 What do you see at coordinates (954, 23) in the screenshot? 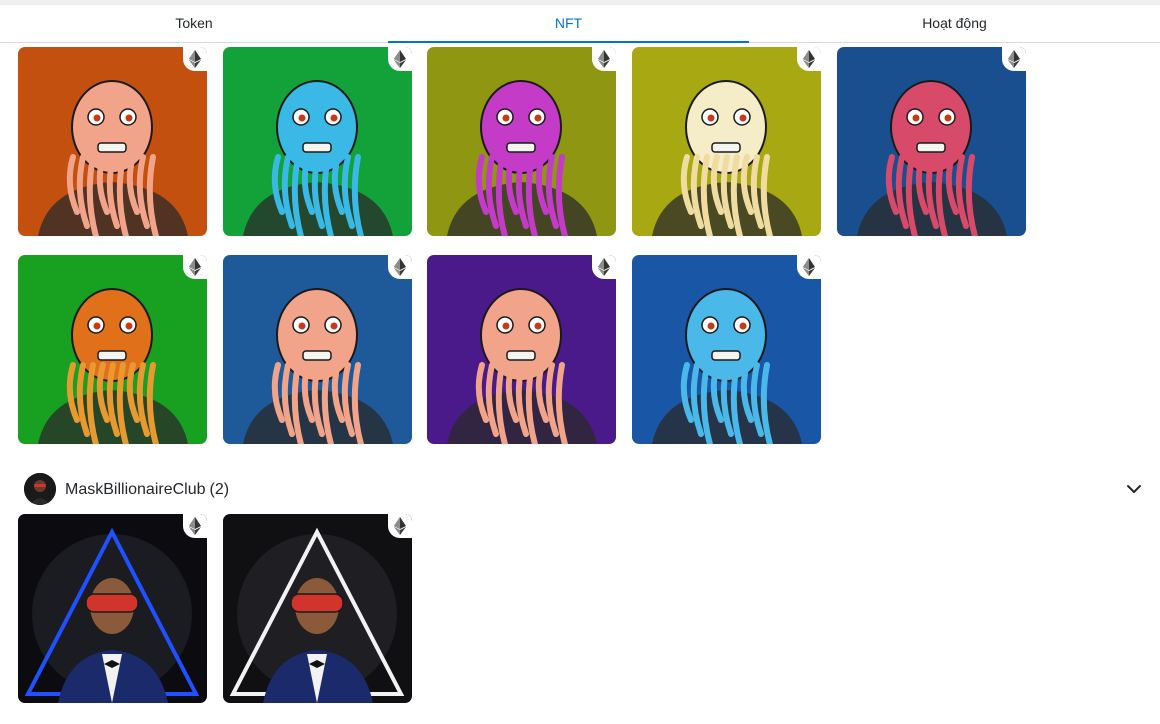
I see `tab-activity: Hoạt động` at bounding box center [954, 23].